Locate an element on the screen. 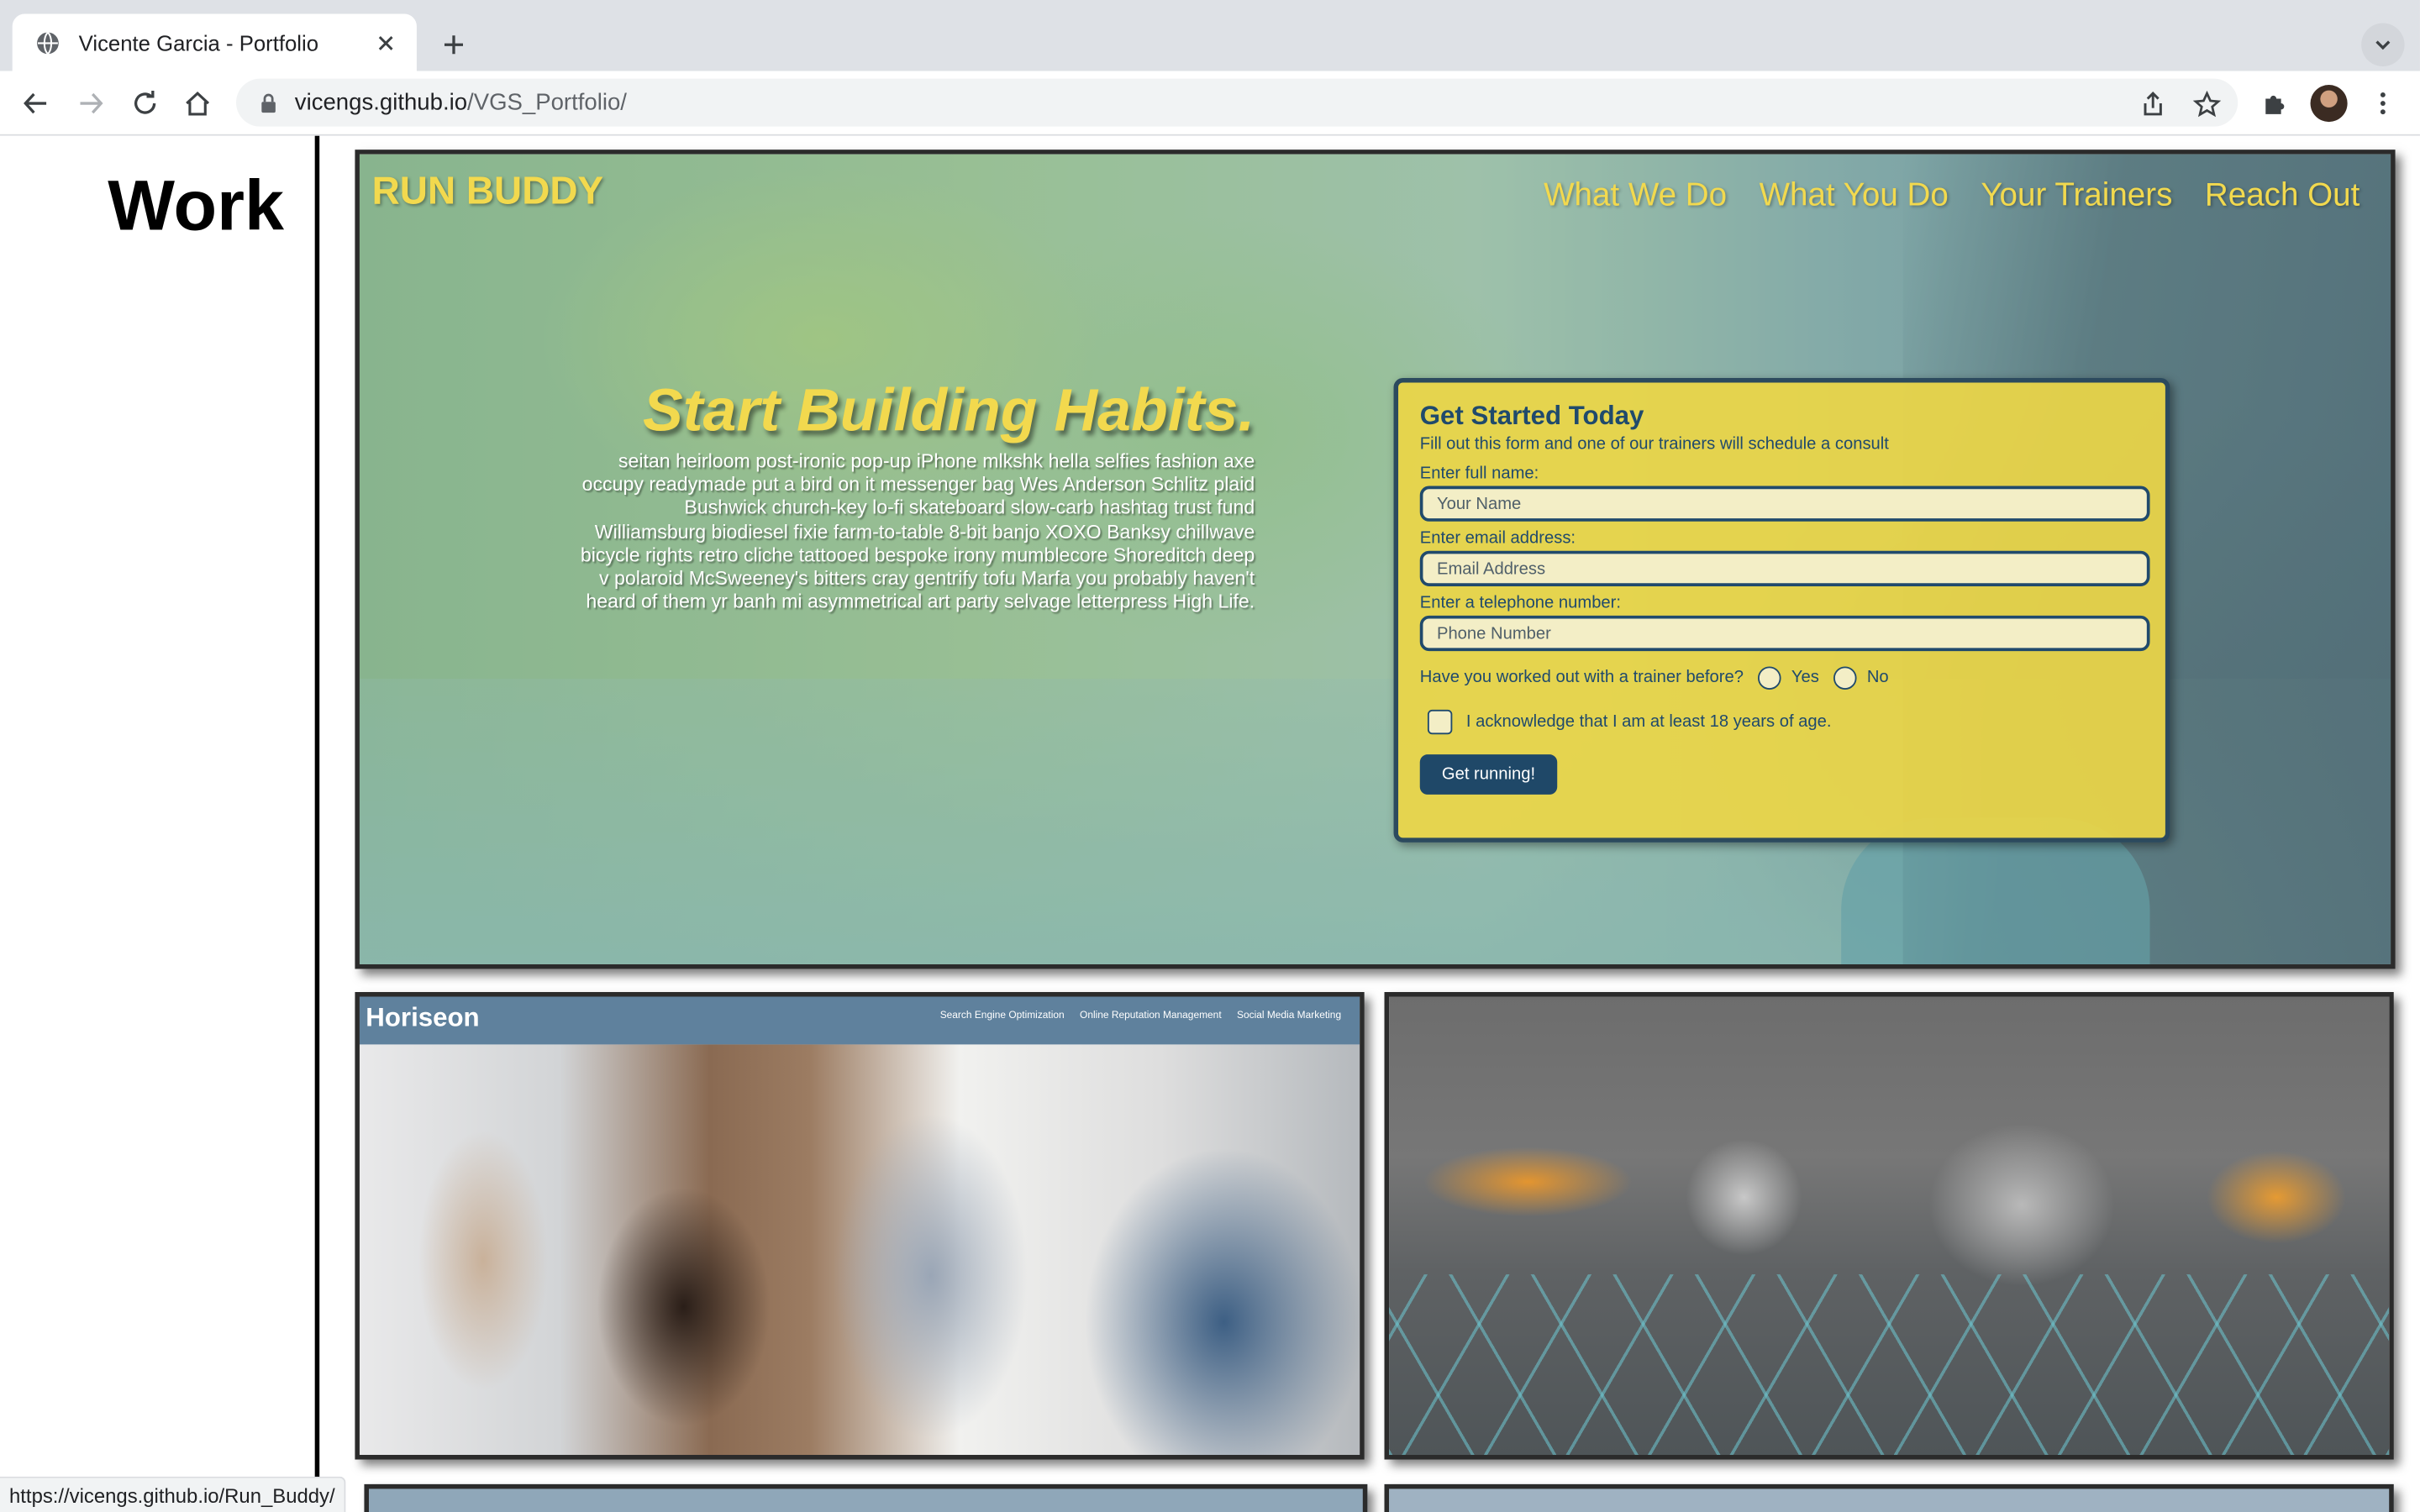 The width and height of the screenshot is (2420, 1512). new-tab-button is located at coordinates (453, 45).